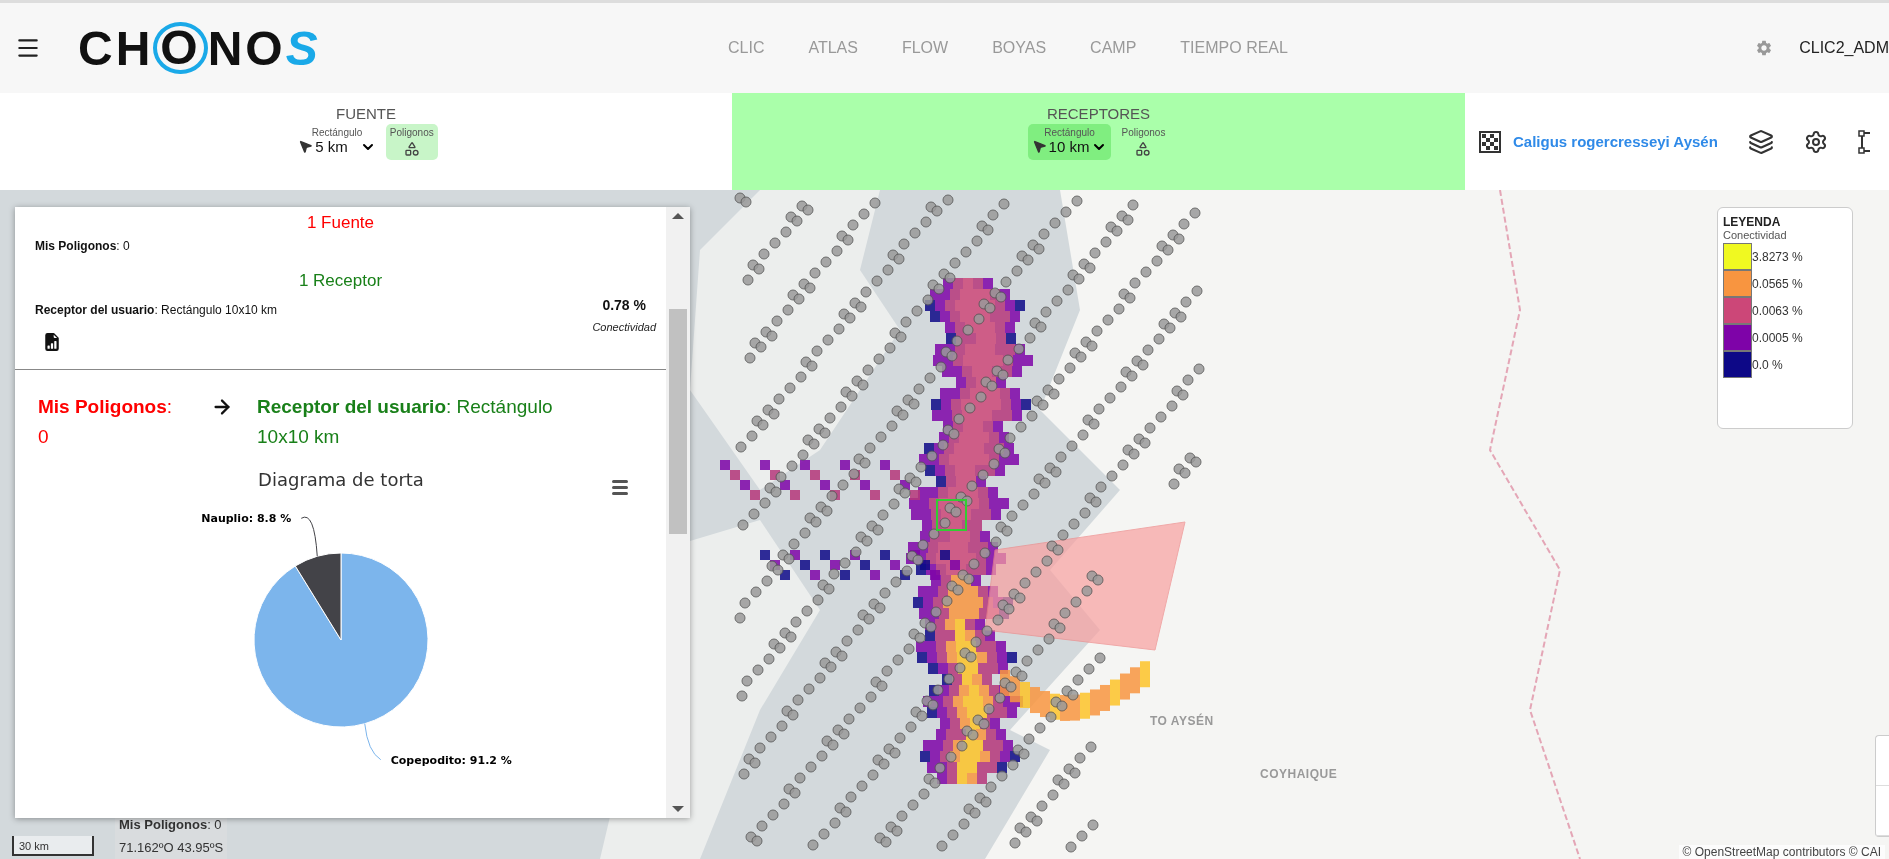  I want to click on map-label: TO AYSÉN, so click(1182, 721).